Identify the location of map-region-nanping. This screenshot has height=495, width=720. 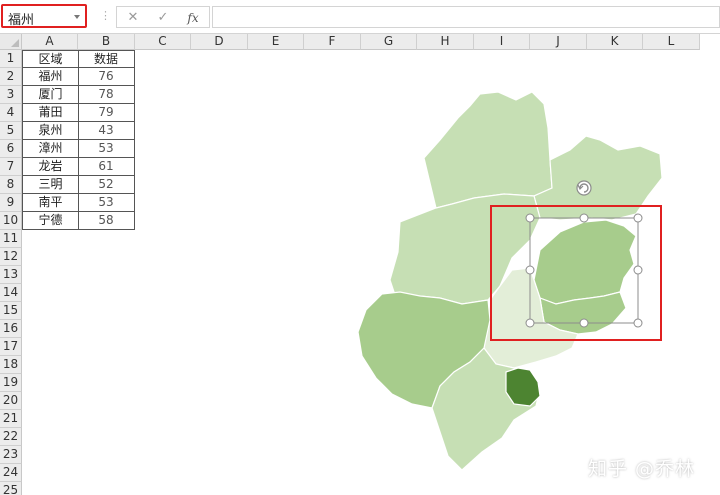
(488, 150).